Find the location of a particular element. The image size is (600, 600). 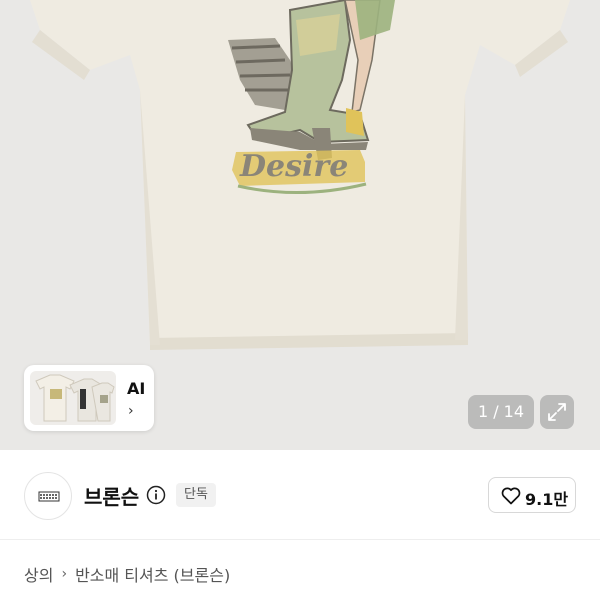

expand-icon is located at coordinates (557, 412).